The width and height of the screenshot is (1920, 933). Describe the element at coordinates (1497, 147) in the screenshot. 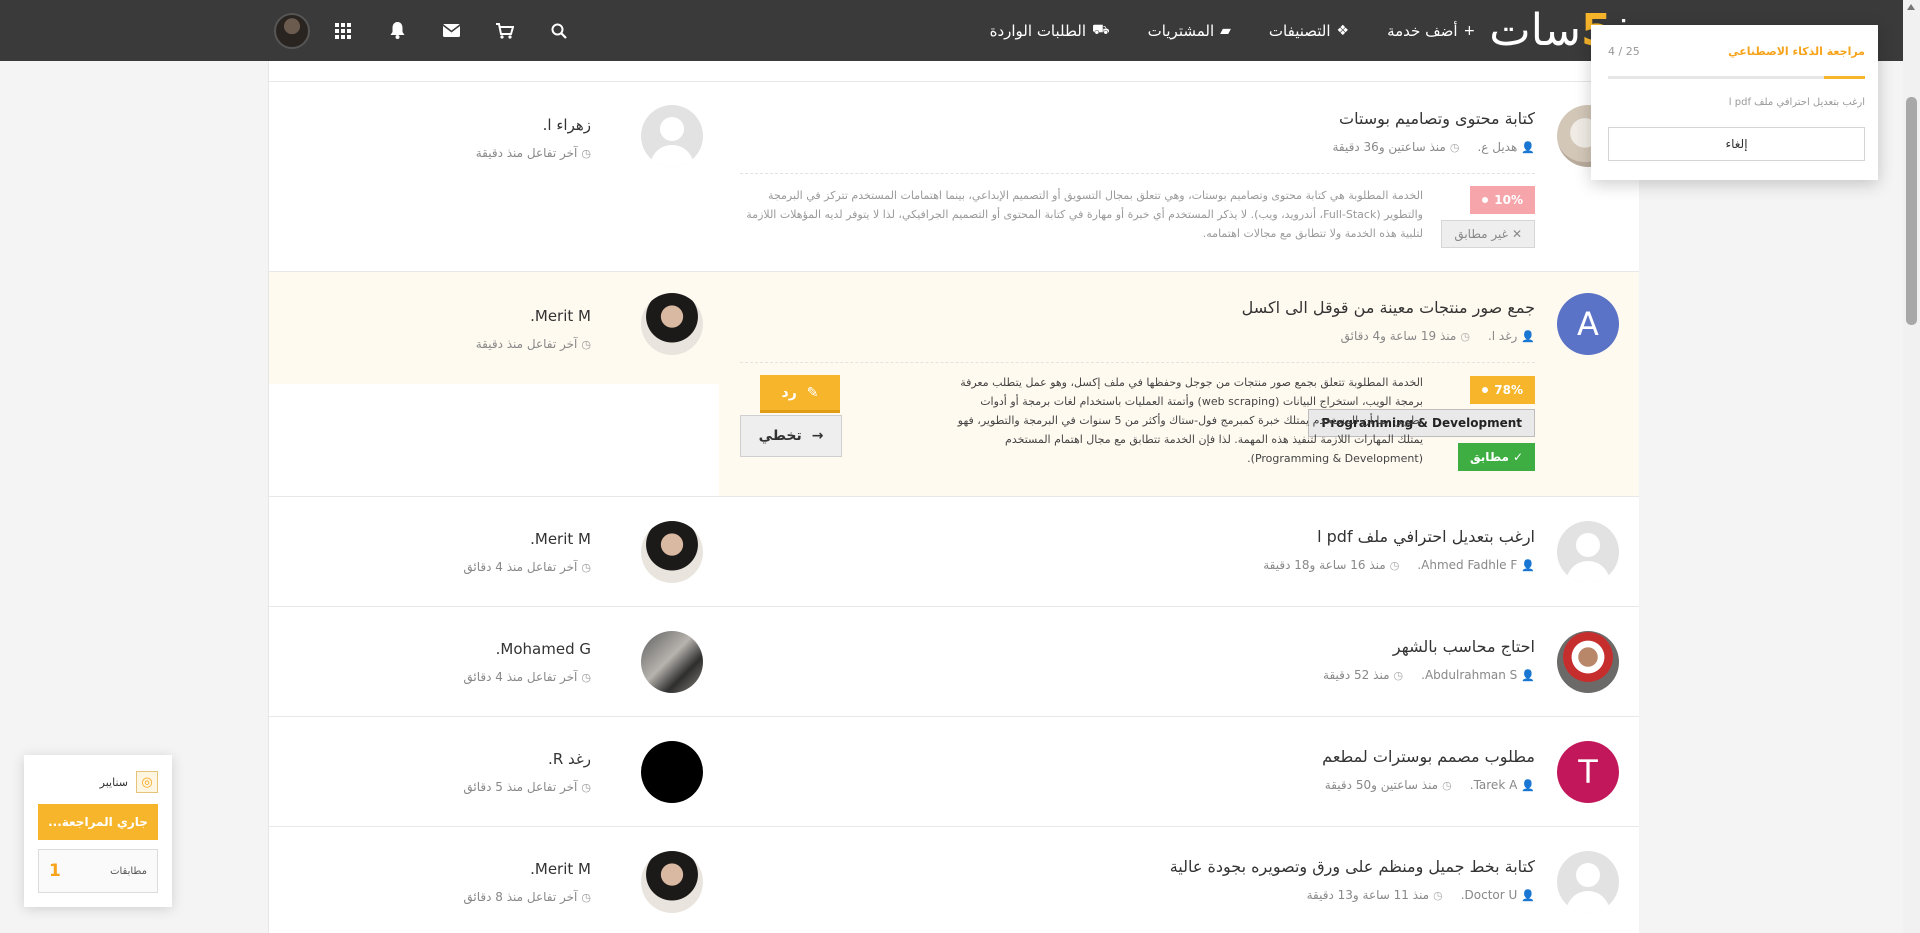

I see `request-author-name: هديل ع.` at that location.